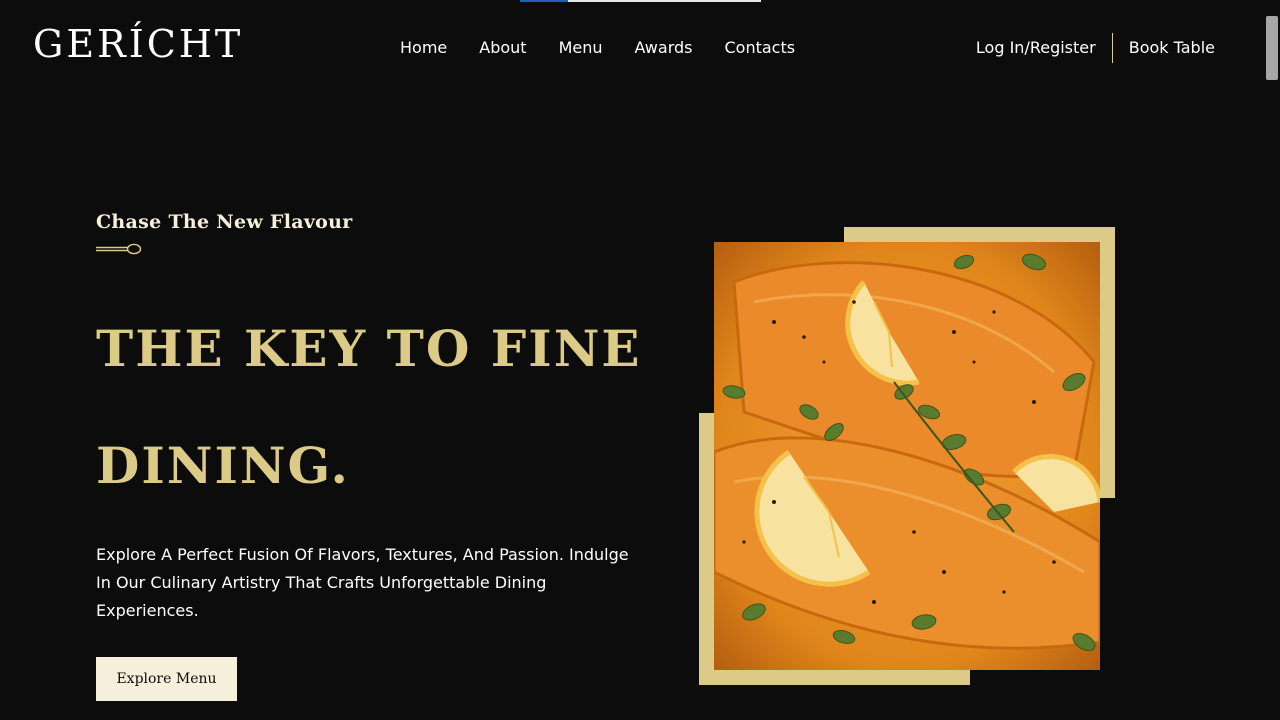 The image size is (1280, 720). What do you see at coordinates (759, 48) in the screenshot?
I see `nav-link-contacts: Contacts` at bounding box center [759, 48].